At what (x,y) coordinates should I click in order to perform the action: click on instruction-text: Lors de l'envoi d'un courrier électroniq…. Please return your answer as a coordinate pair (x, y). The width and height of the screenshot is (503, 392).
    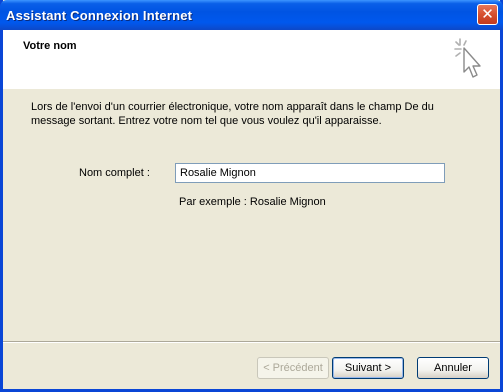
    Looking at the image, I should click on (232, 114).